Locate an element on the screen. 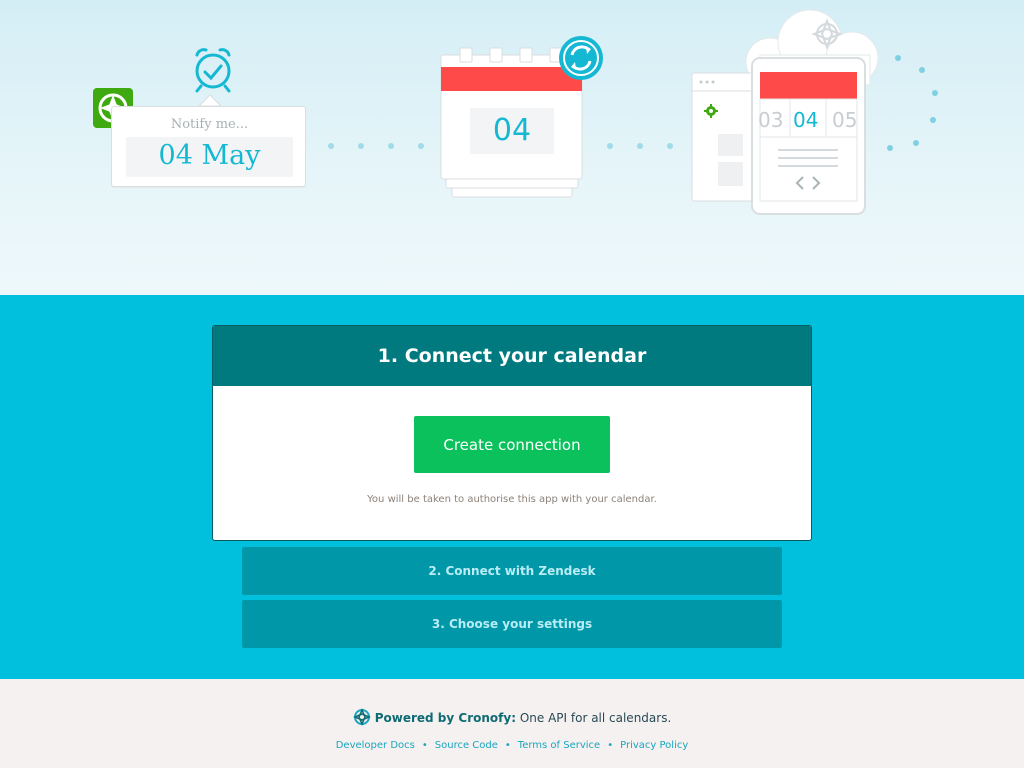  step-2-connect-zendesk: 2. Connect with Zendesk is located at coordinates (512, 571).